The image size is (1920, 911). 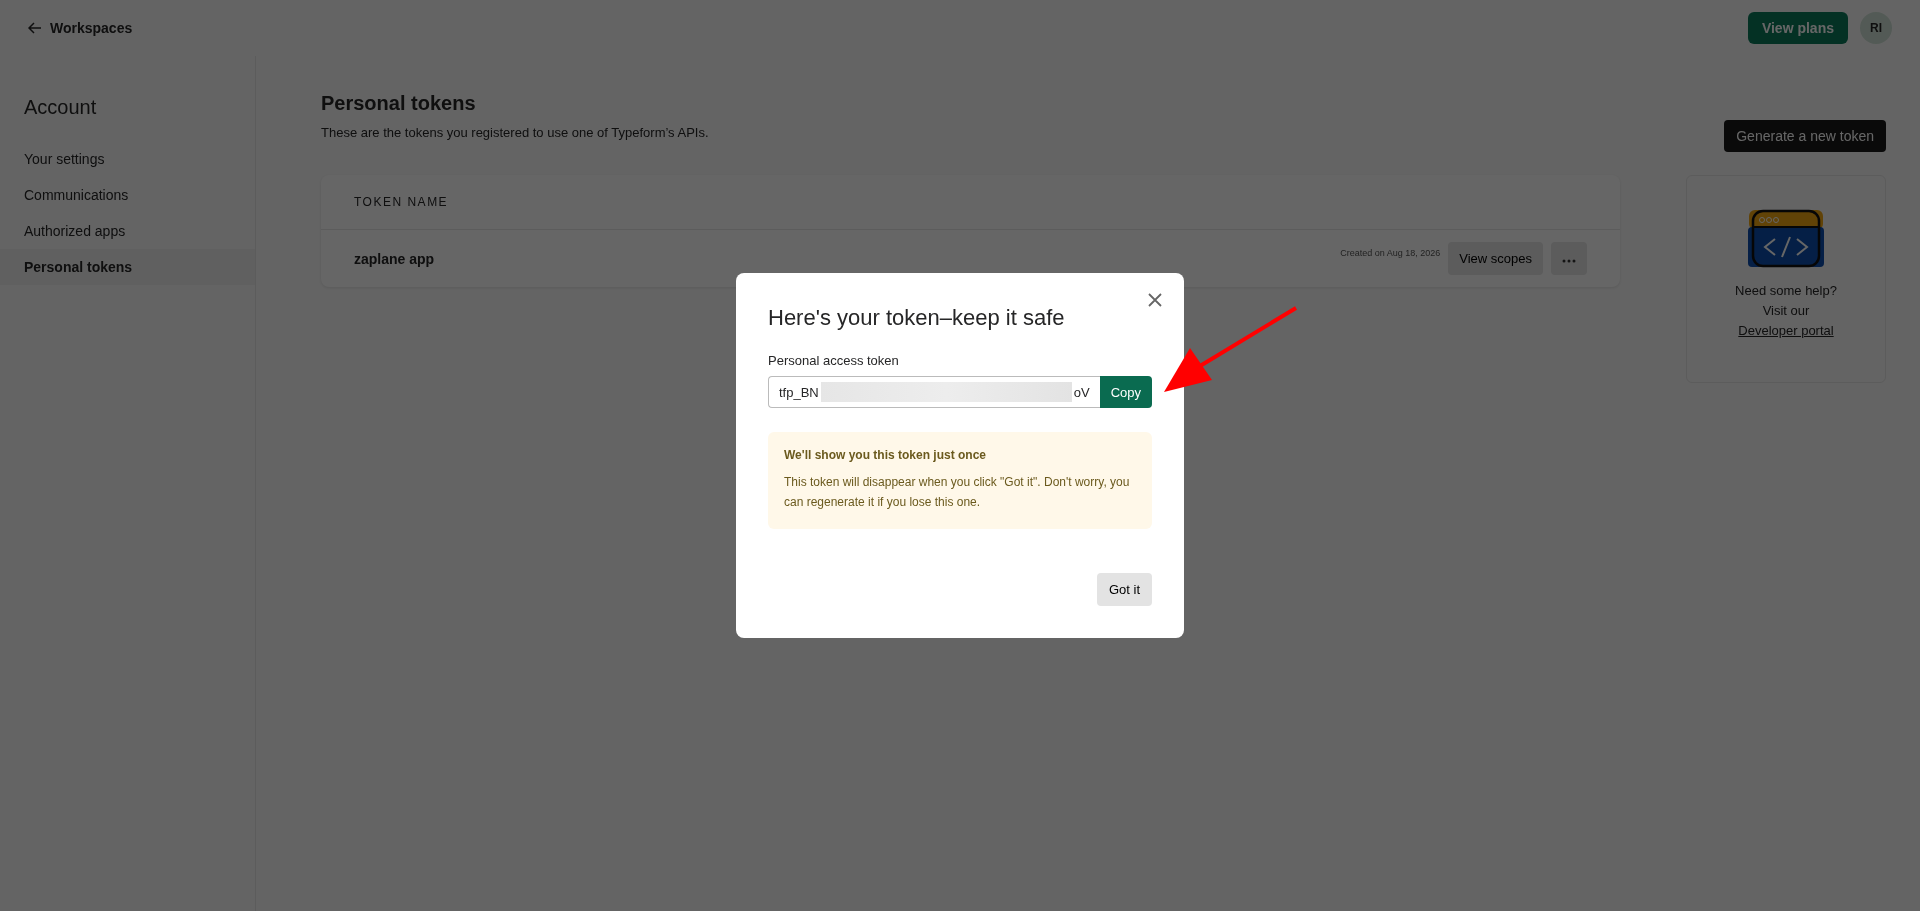 What do you see at coordinates (1786, 291) in the screenshot?
I see `help-text: Need some help?` at bounding box center [1786, 291].